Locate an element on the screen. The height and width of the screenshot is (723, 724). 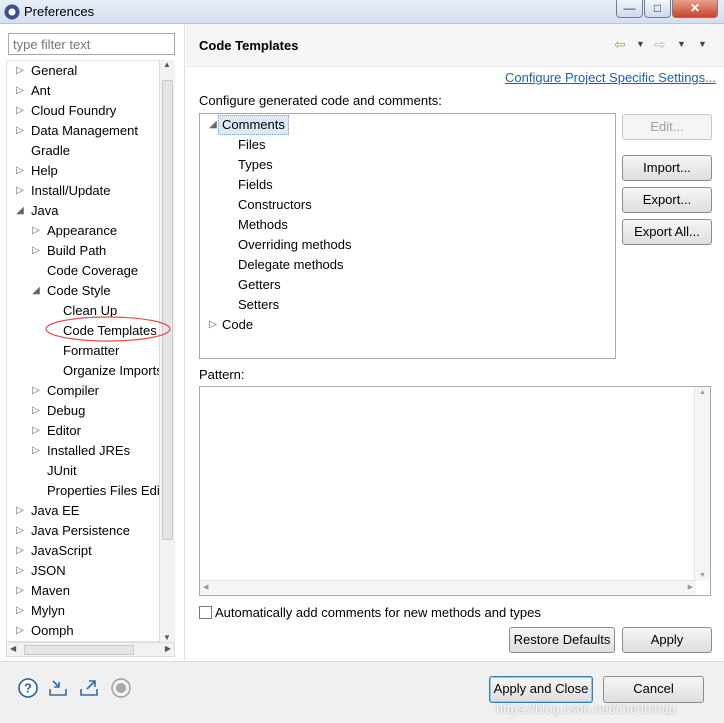
export-preferences-icon is located at coordinates (89, 688).